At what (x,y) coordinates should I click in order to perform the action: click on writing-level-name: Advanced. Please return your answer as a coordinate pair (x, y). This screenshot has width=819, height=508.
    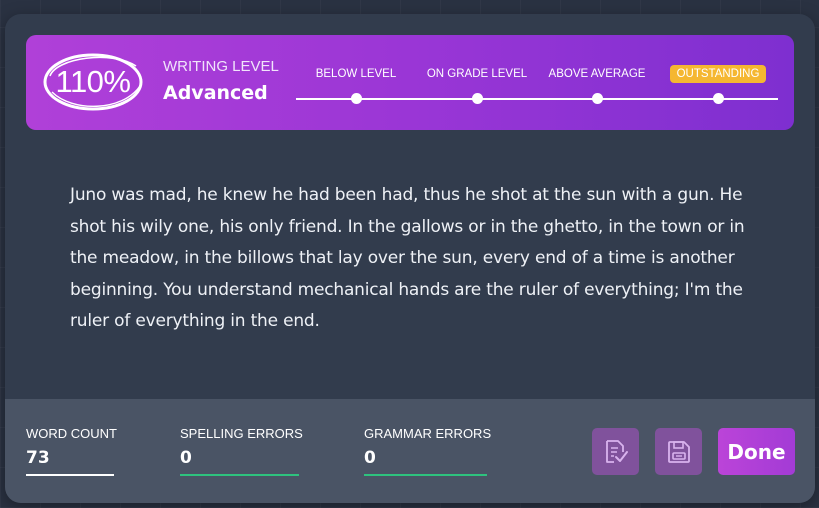
    Looking at the image, I should click on (215, 93).